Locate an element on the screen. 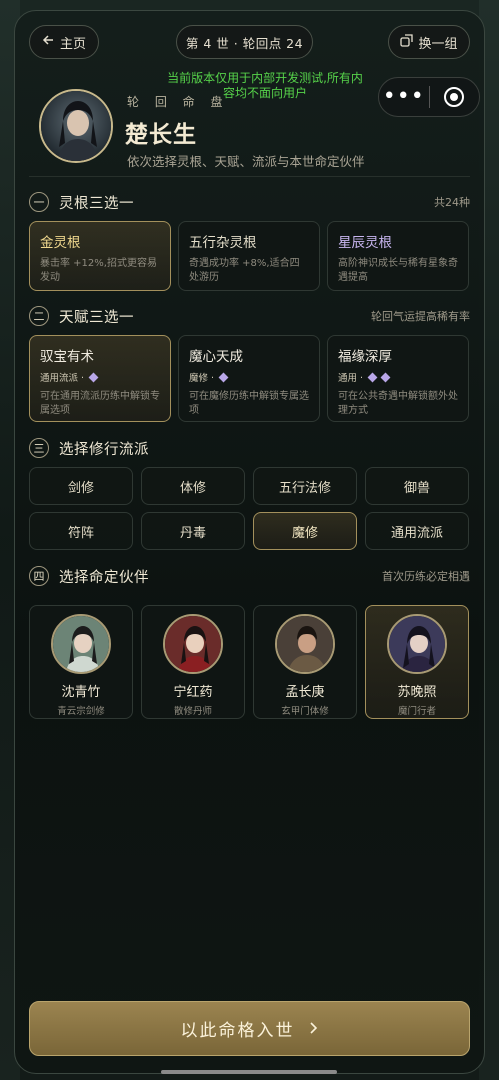 This screenshot has height=1080, width=499. partner-name: 孟长庚 is located at coordinates (305, 692).